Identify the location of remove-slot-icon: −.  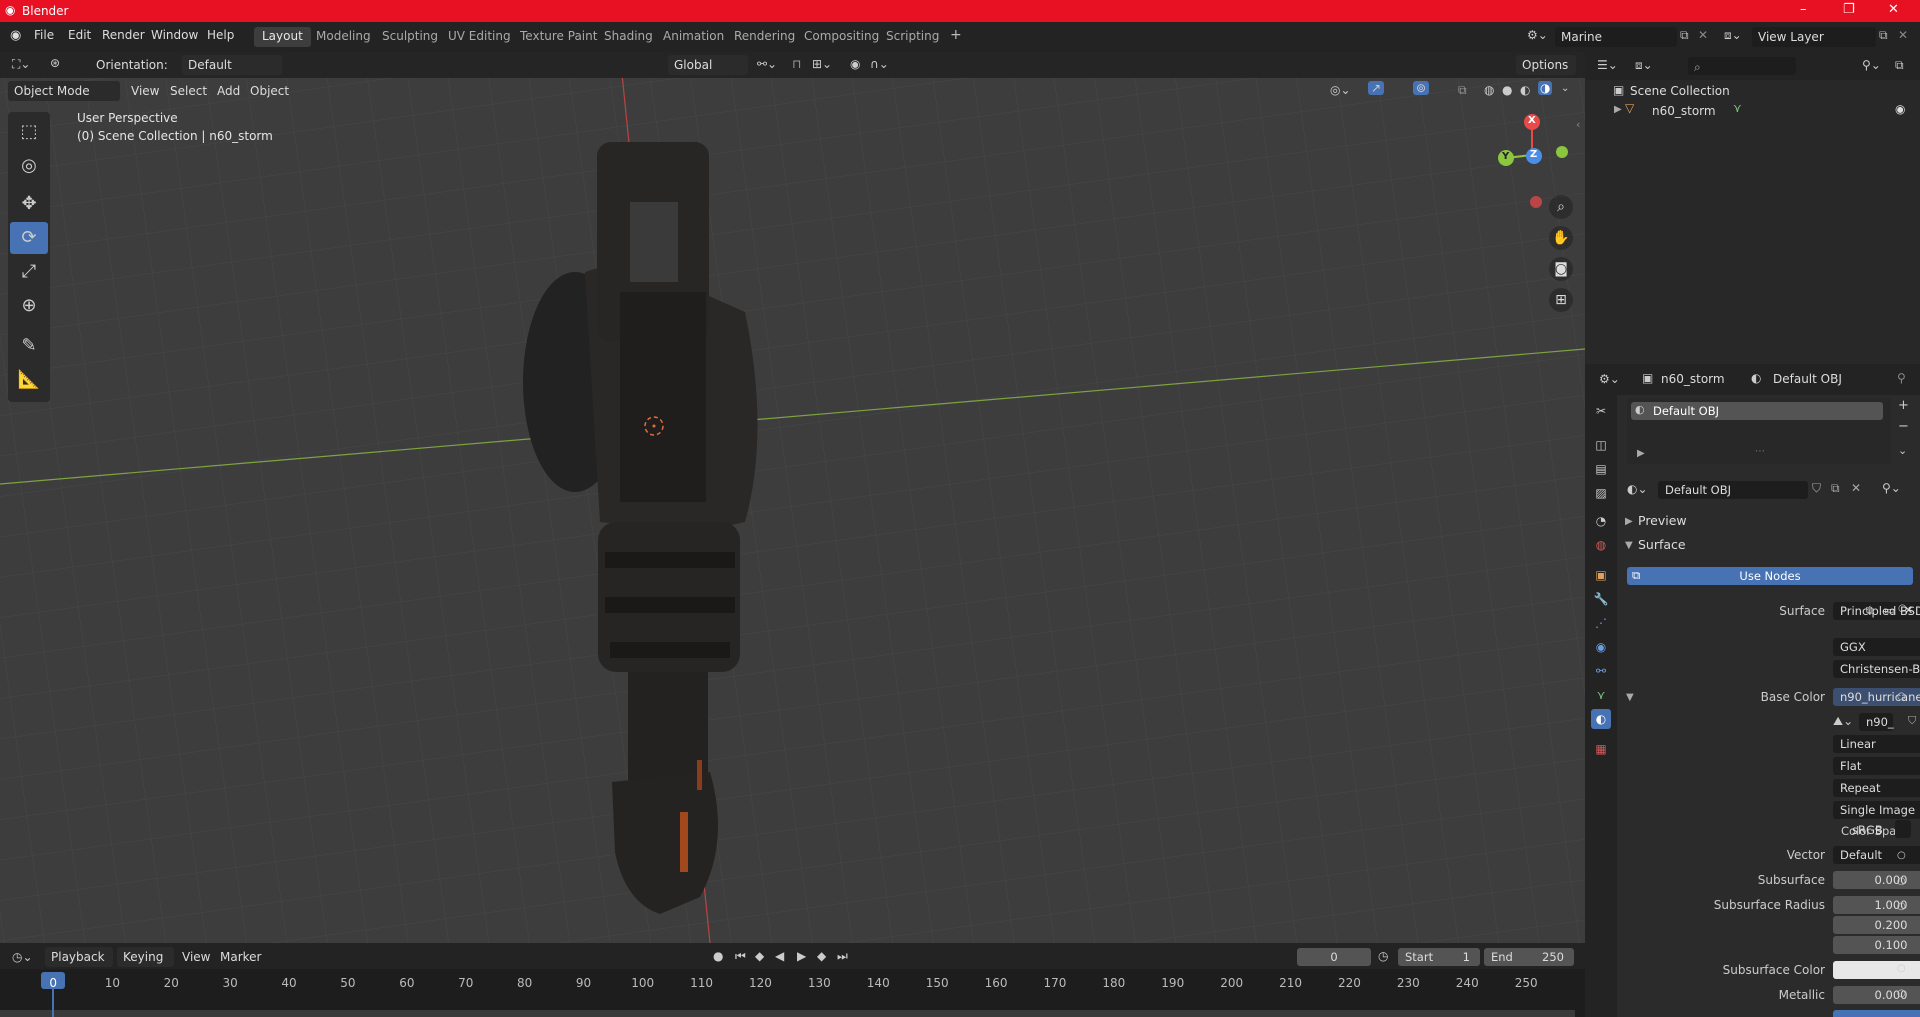
(1903, 426).